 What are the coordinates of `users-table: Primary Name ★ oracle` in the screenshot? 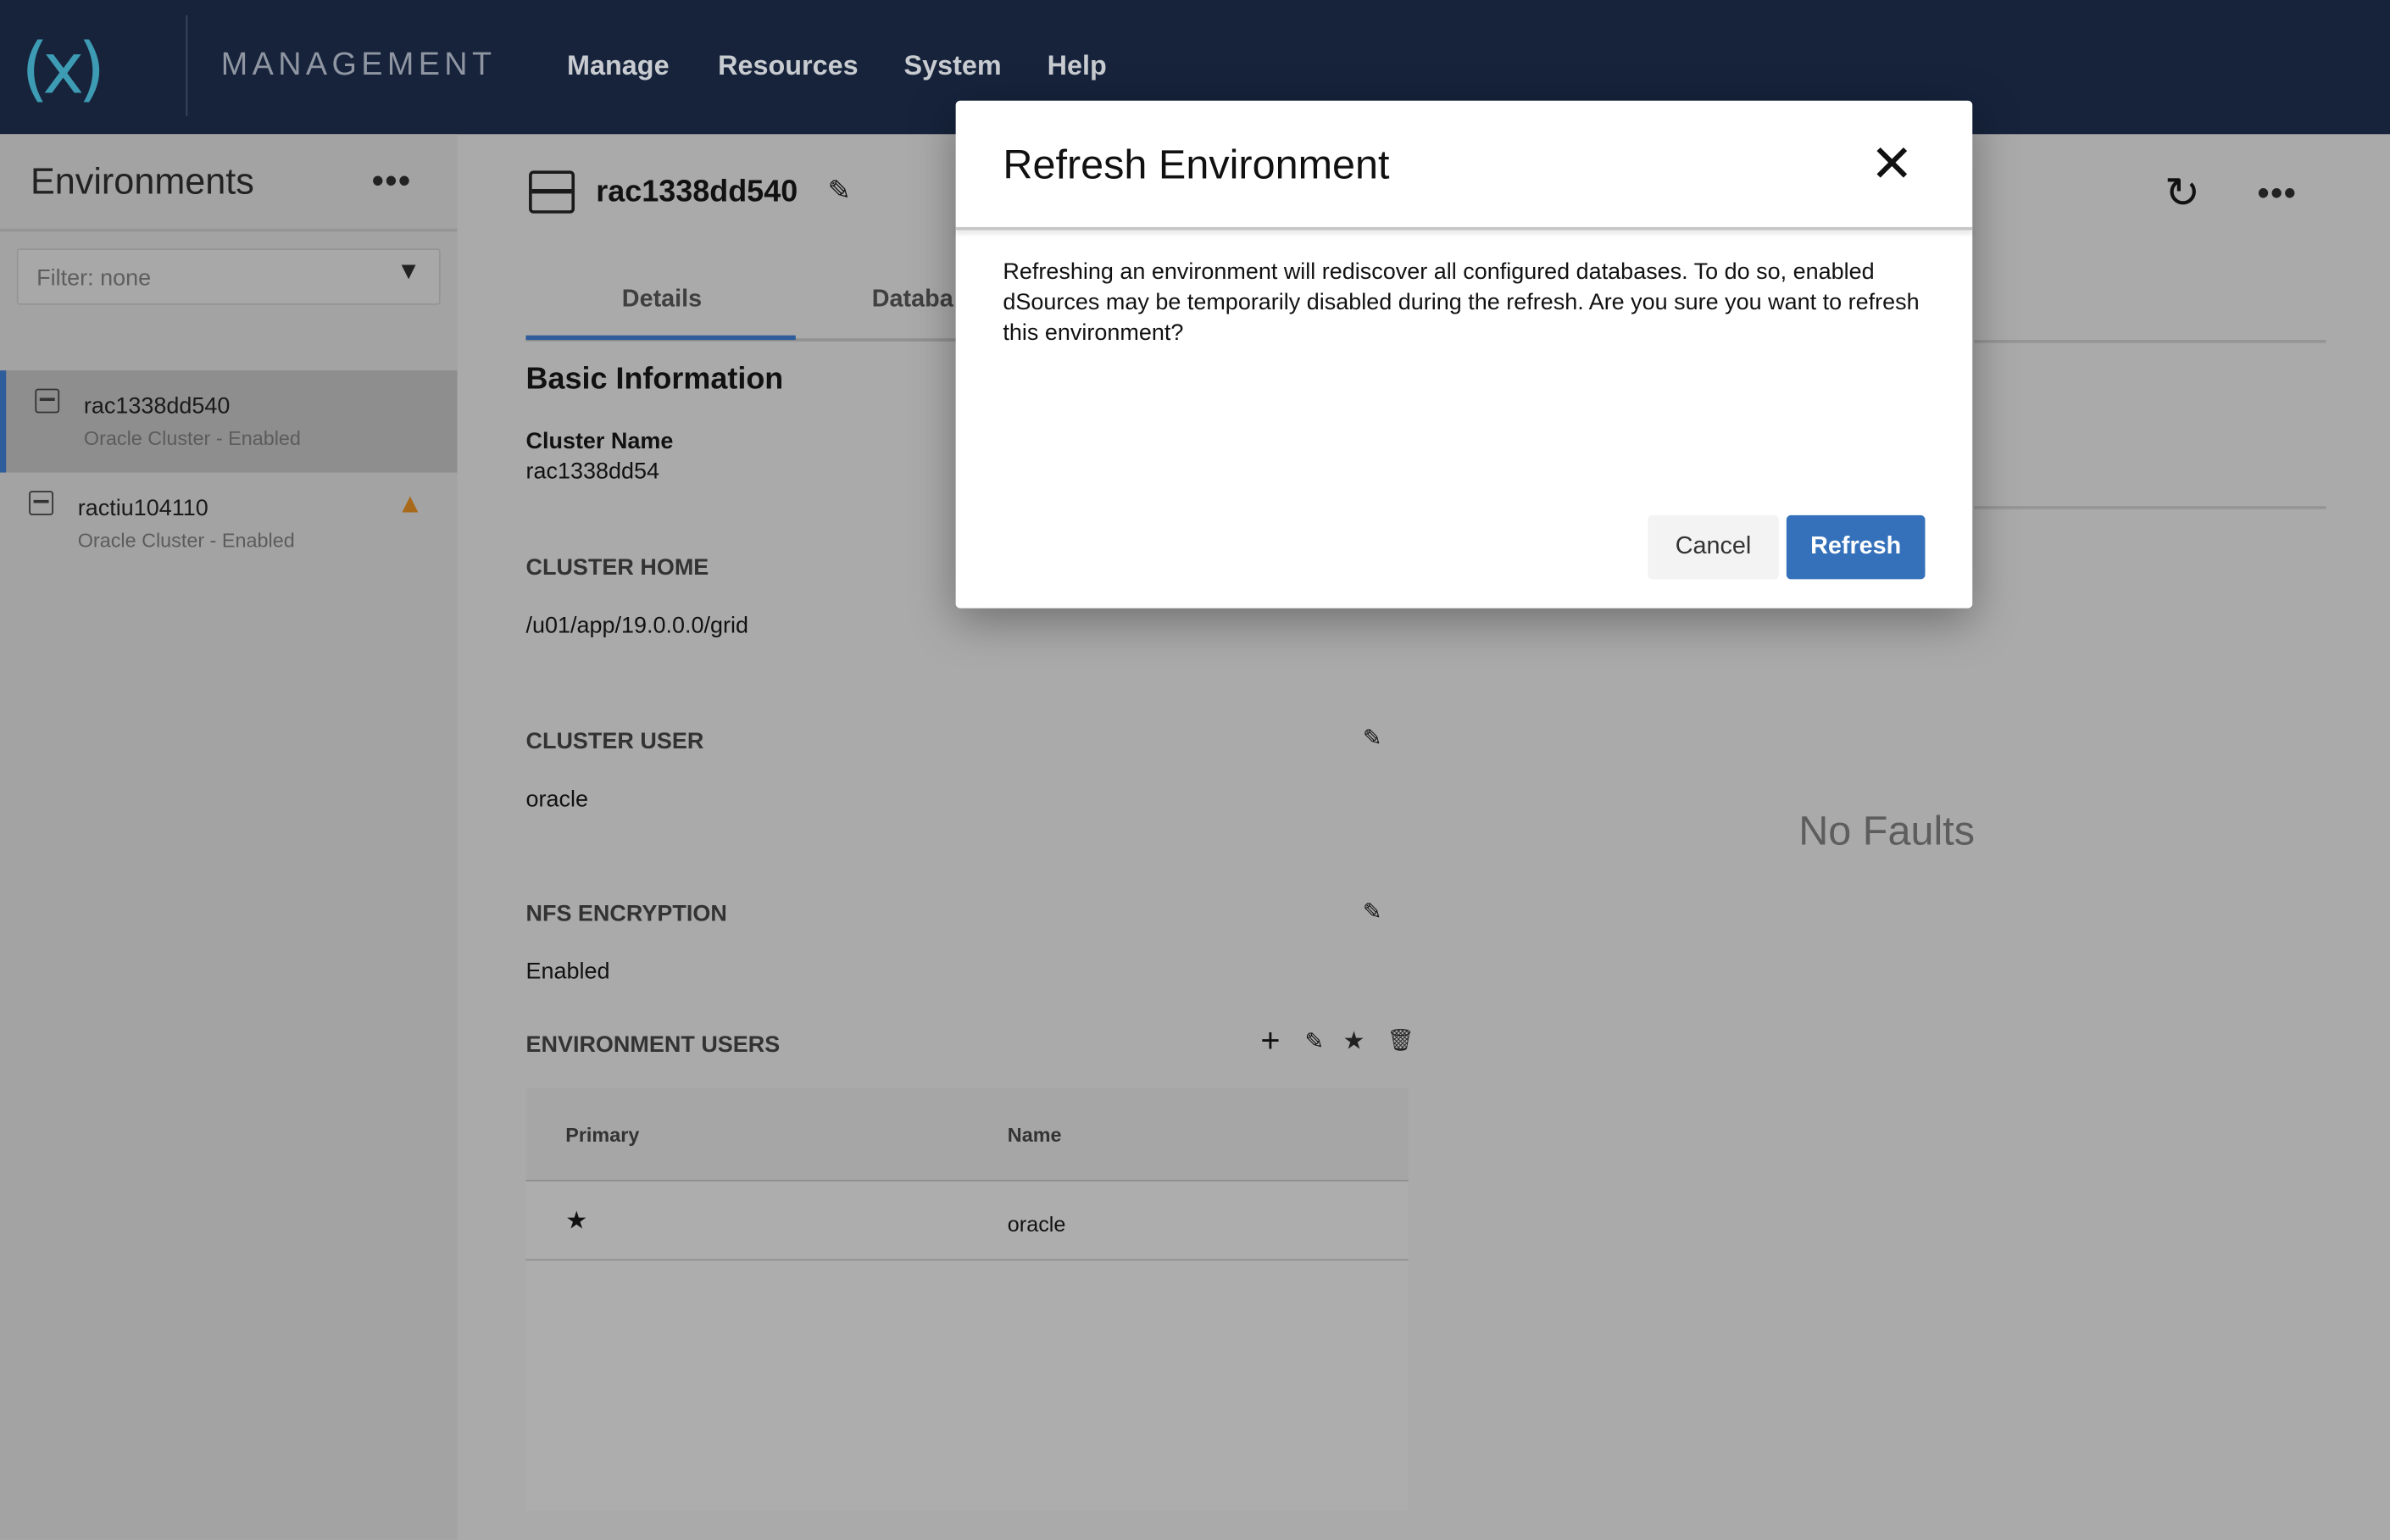 It's located at (967, 1299).